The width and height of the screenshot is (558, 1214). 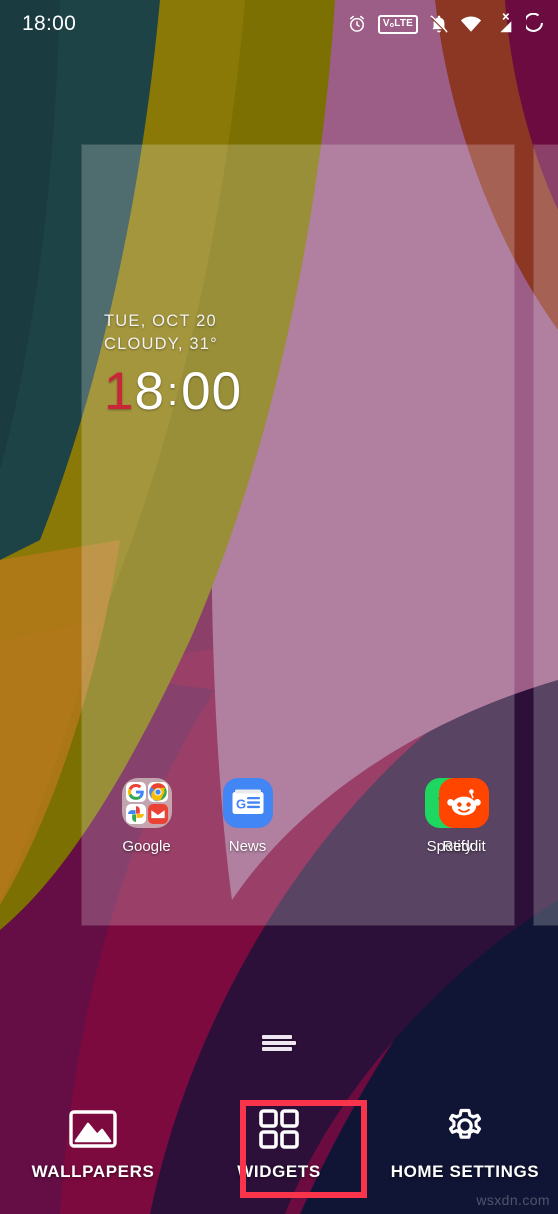 What do you see at coordinates (212, 391) in the screenshot?
I see `widget-time-minutes: 00` at bounding box center [212, 391].